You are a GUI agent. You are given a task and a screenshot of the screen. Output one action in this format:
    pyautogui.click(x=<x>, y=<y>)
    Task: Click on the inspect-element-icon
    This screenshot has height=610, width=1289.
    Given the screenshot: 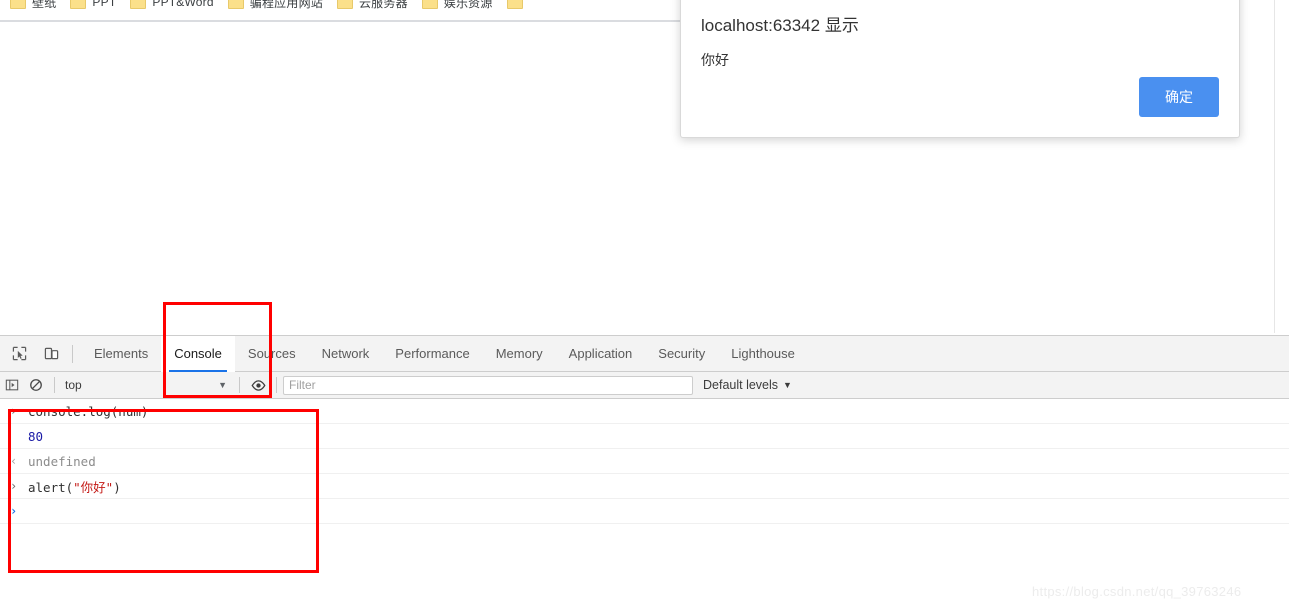 What is the action you would take?
    pyautogui.click(x=19, y=354)
    